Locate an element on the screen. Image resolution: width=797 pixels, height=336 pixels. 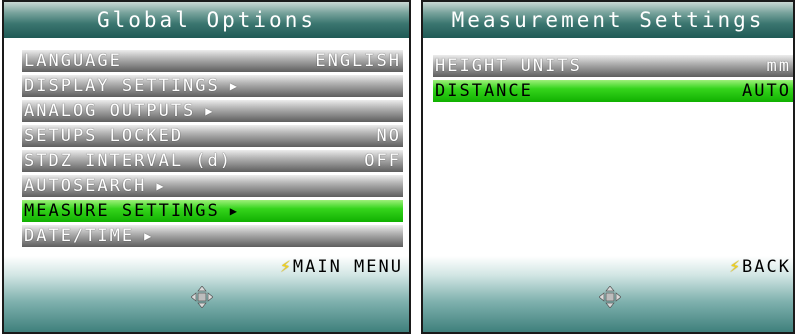
global-options-title: Global Options is located at coordinates (206, 20).